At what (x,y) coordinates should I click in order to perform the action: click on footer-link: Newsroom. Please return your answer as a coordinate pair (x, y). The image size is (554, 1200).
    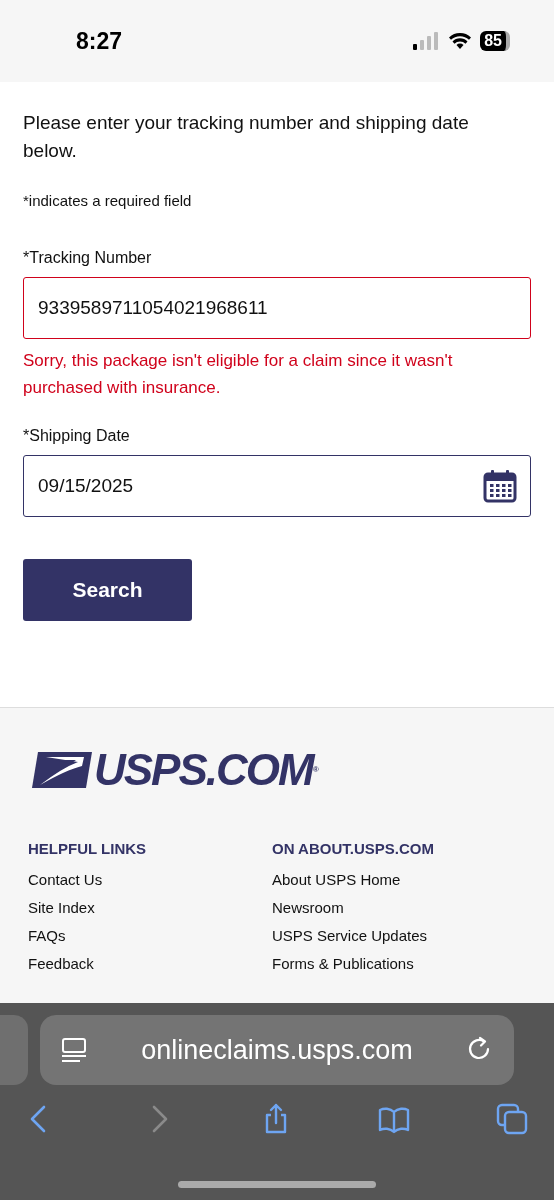
    Looking at the image, I should click on (394, 908).